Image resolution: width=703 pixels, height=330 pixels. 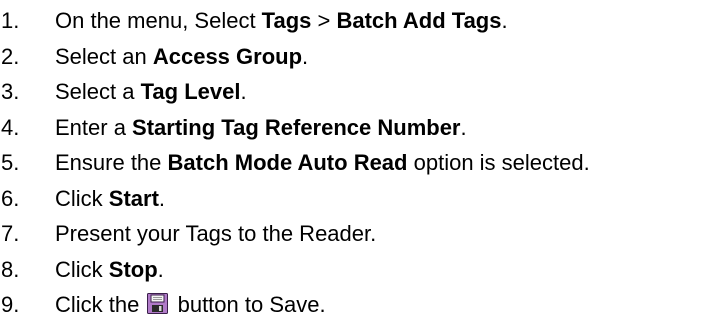 What do you see at coordinates (98, 91) in the screenshot?
I see `step-text-part: Select a` at bounding box center [98, 91].